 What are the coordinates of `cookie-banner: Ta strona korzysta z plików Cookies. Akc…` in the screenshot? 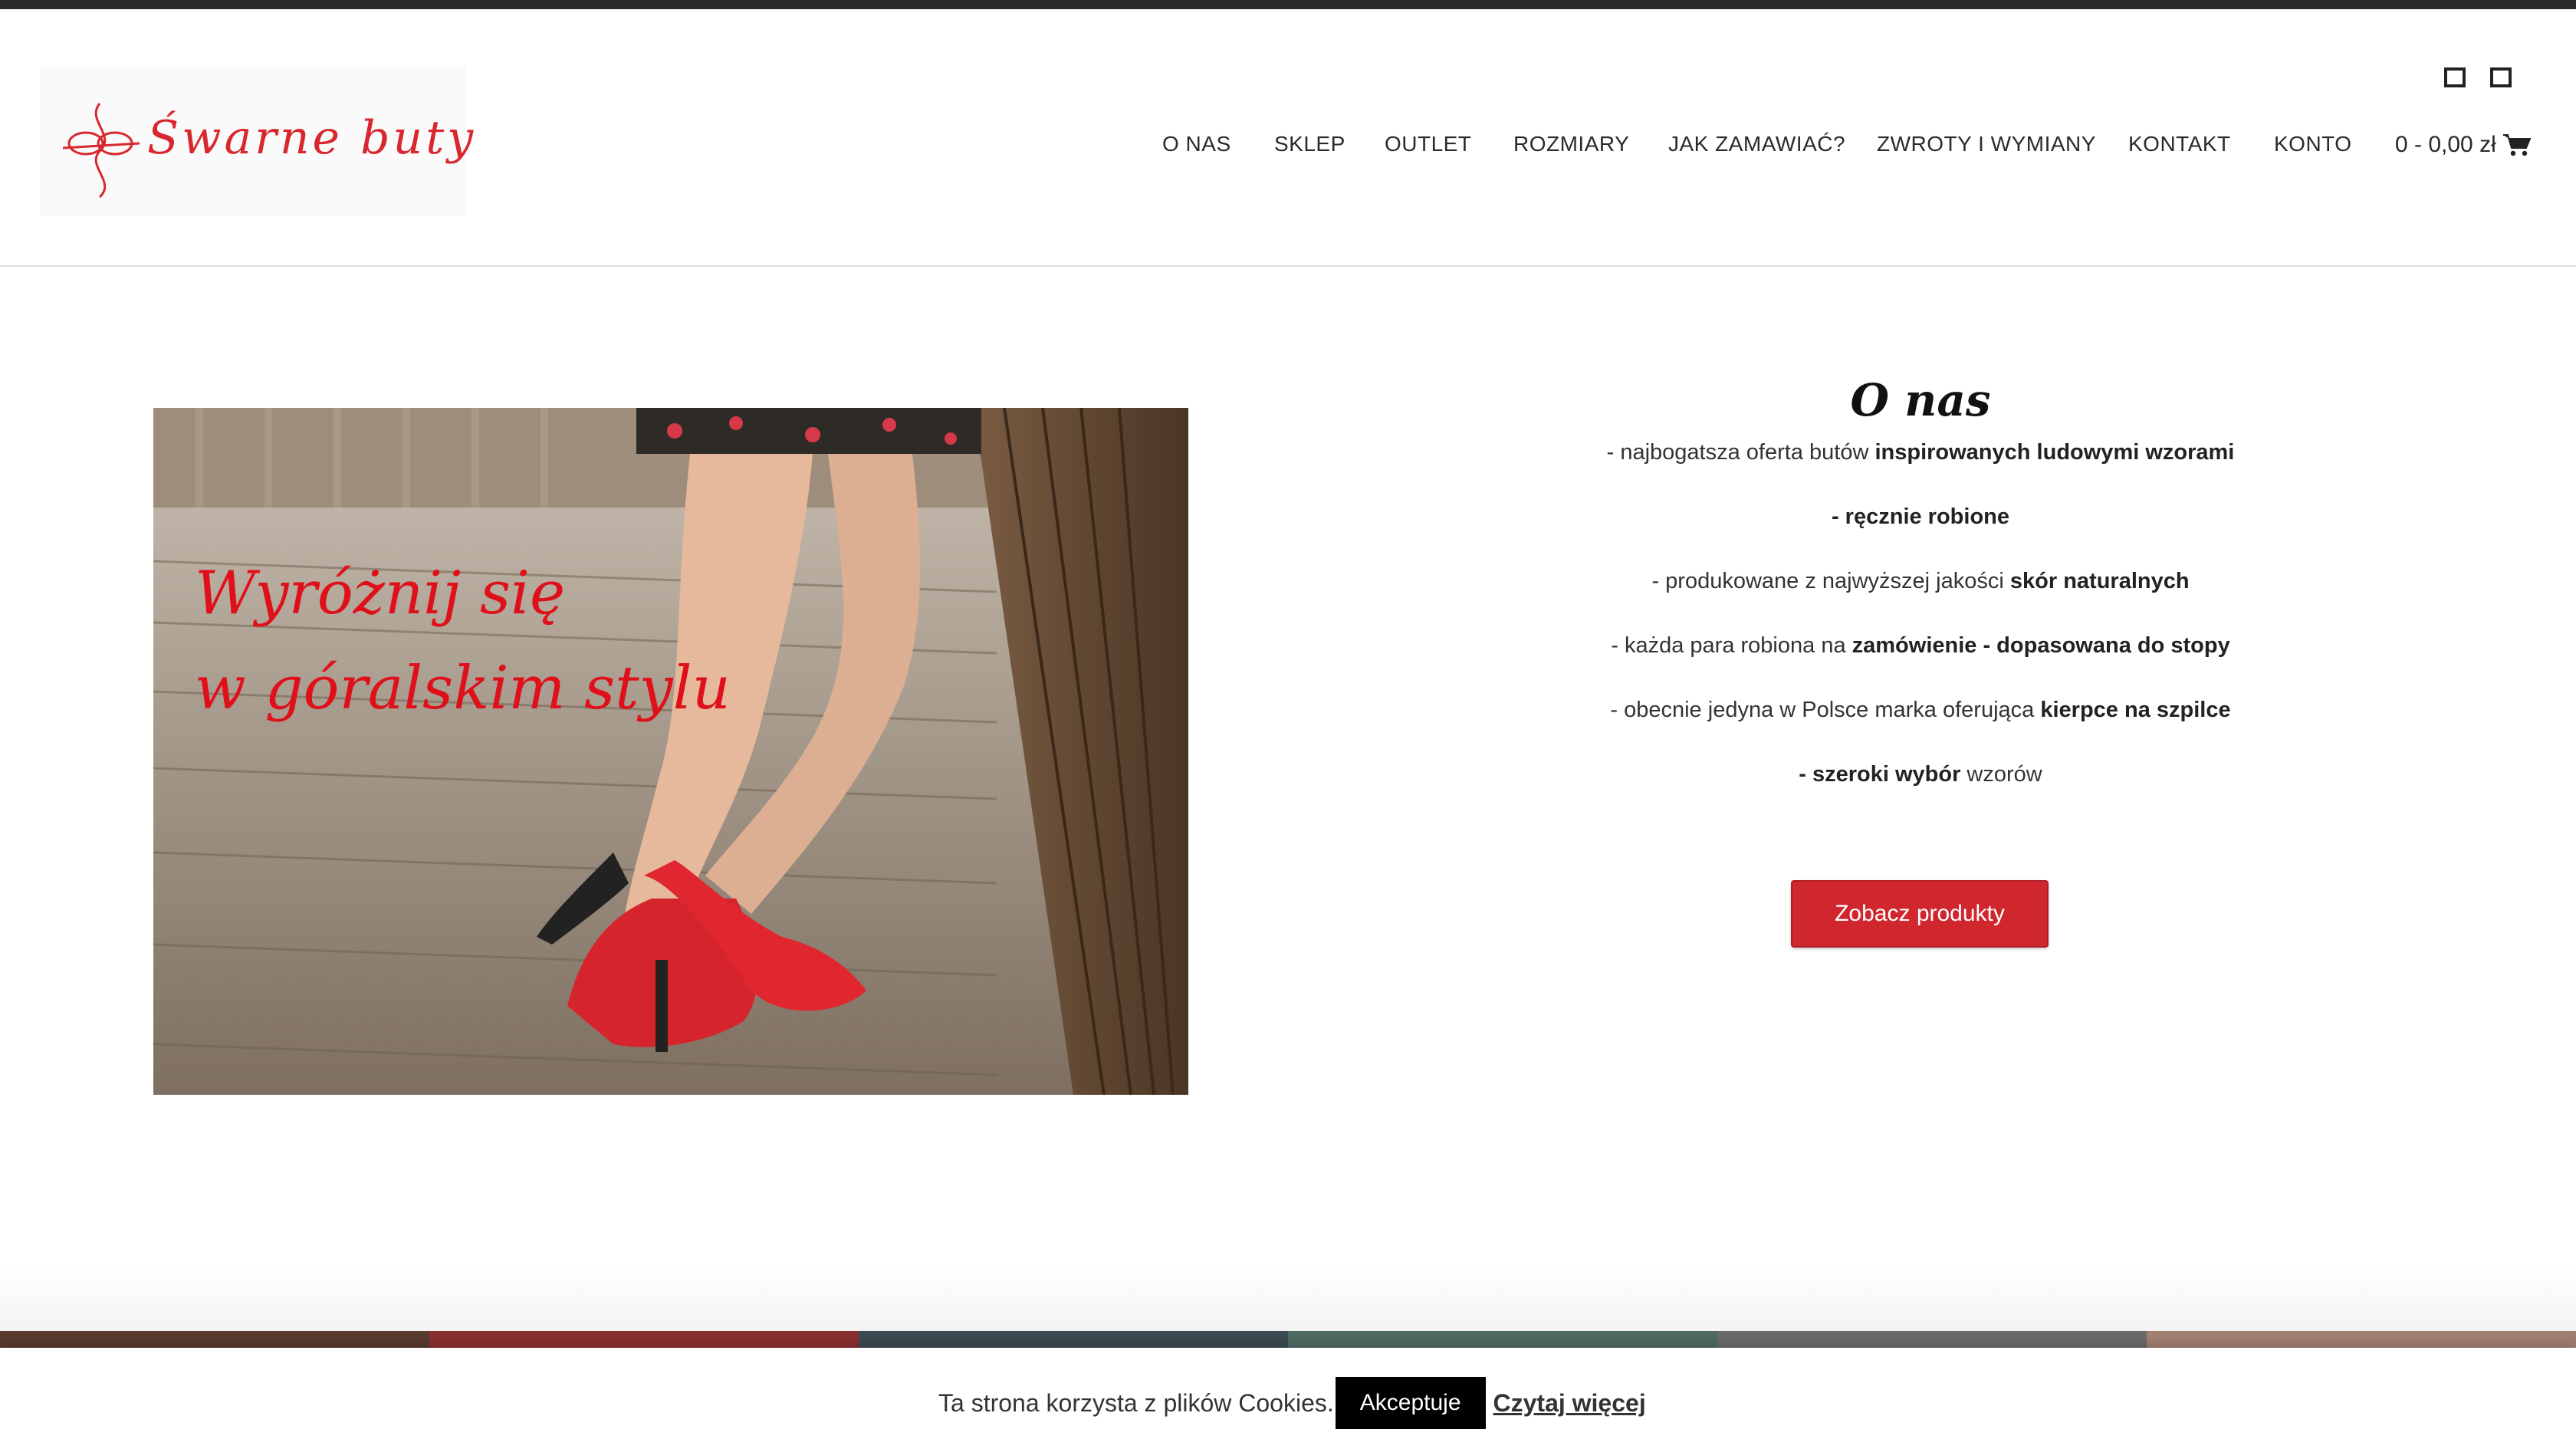 It's located at (1288, 1399).